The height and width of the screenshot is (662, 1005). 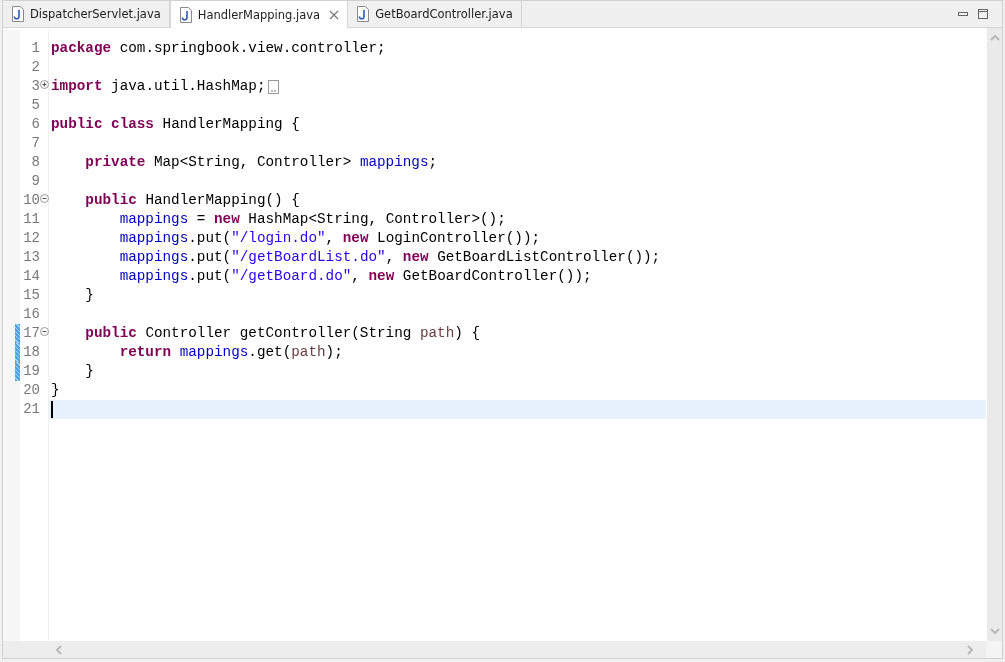 What do you see at coordinates (31, 295) in the screenshot?
I see `line-number: 15` at bounding box center [31, 295].